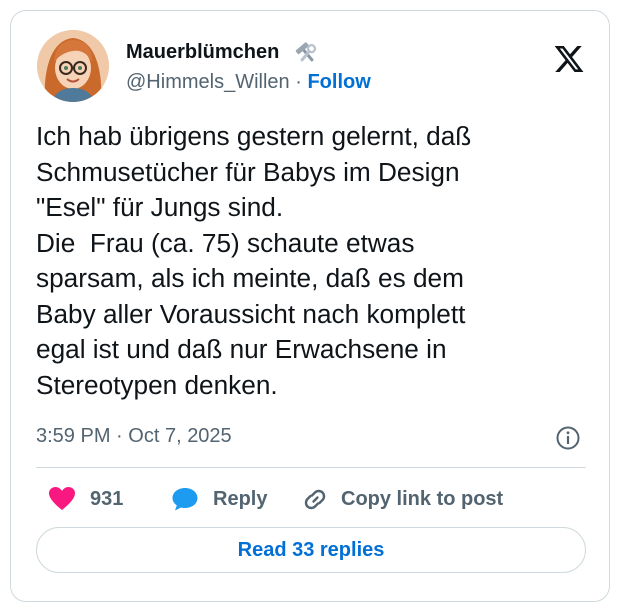  I want to click on reply-button: Reply, so click(219, 499).